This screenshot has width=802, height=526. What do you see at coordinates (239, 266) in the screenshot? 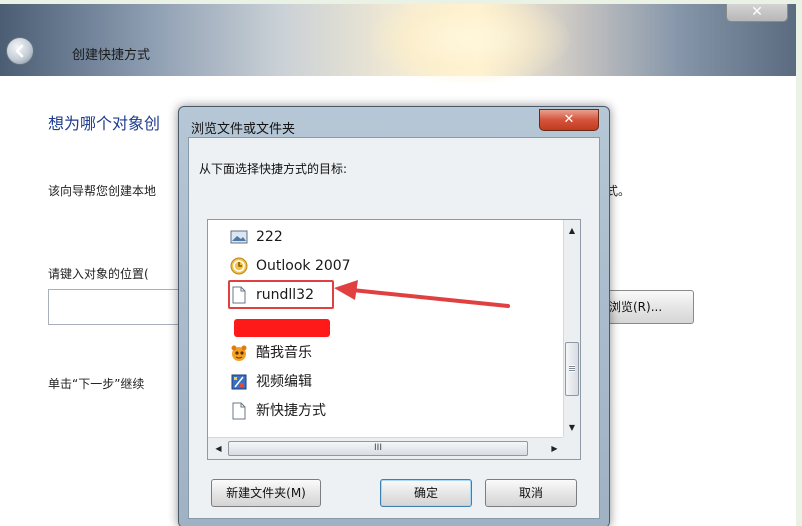
I see `outlook-icon` at bounding box center [239, 266].